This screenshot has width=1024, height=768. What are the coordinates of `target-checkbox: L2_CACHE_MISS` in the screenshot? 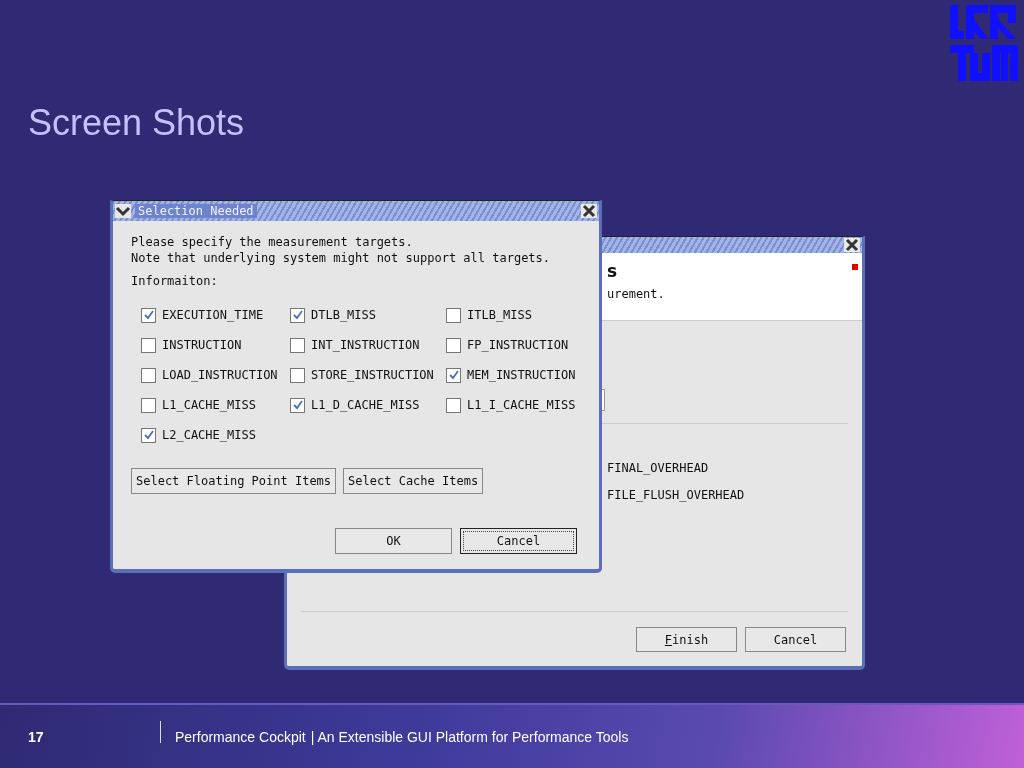 It's located at (215, 435).